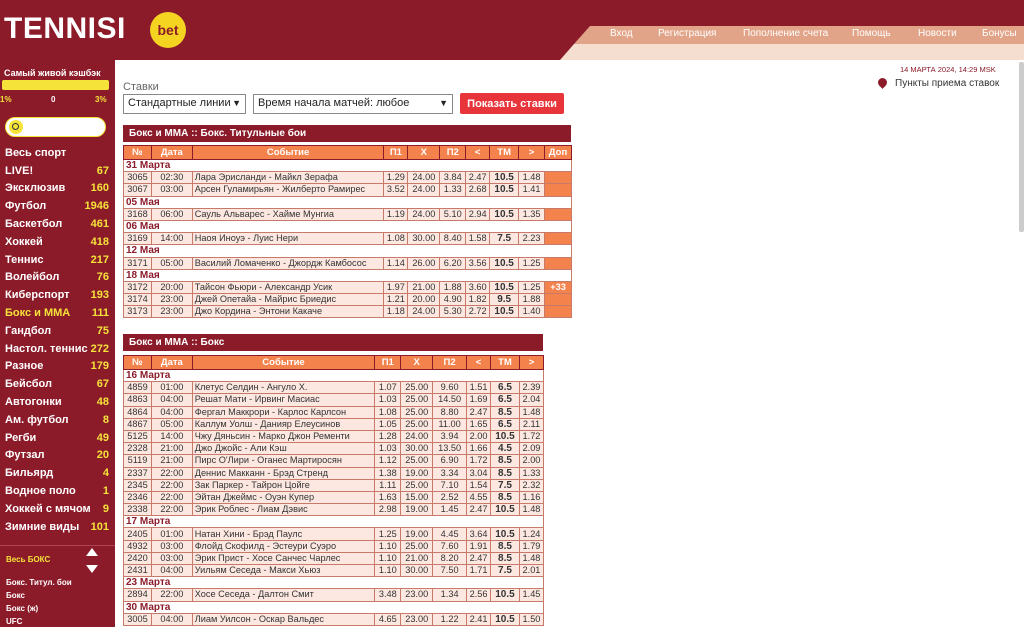  Describe the element at coordinates (283, 400) in the screenshot. I see `event-name: Решат Мати - Ирвинг Масиас` at that location.